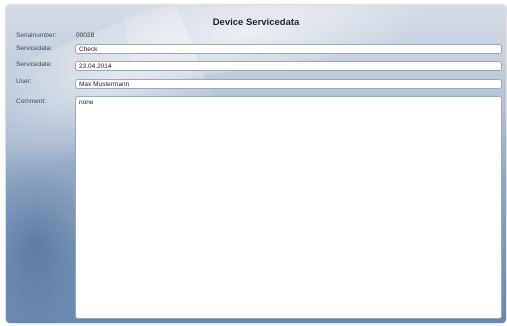 The image size is (507, 326). I want to click on servicedate-field, so click(288, 66).